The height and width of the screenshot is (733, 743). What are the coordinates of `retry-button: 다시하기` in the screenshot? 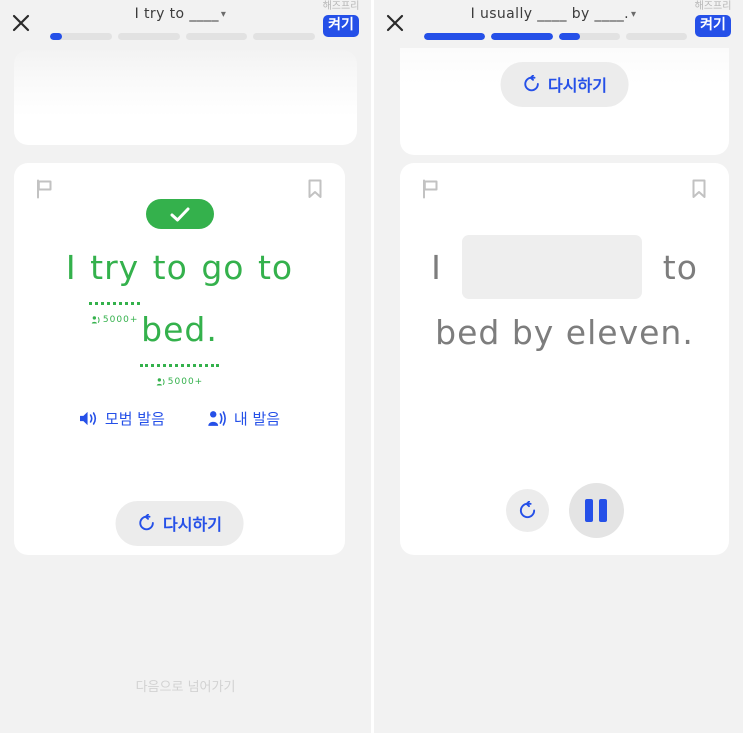 It's located at (179, 523).